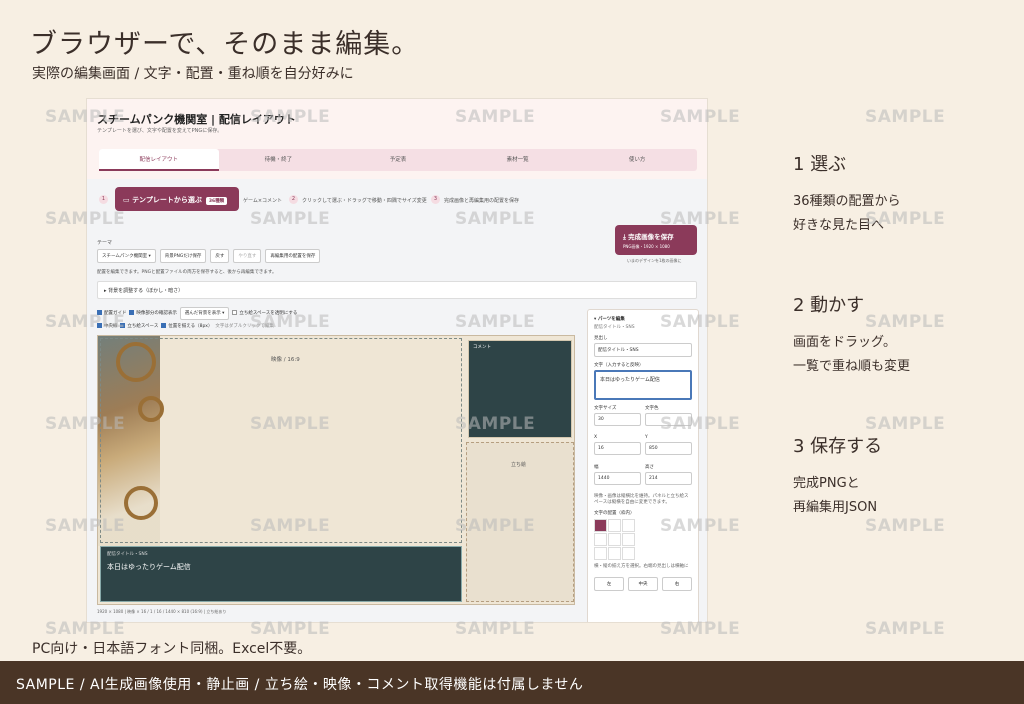  Describe the element at coordinates (132, 312) in the screenshot. I see `video-check-checkbox` at that location.